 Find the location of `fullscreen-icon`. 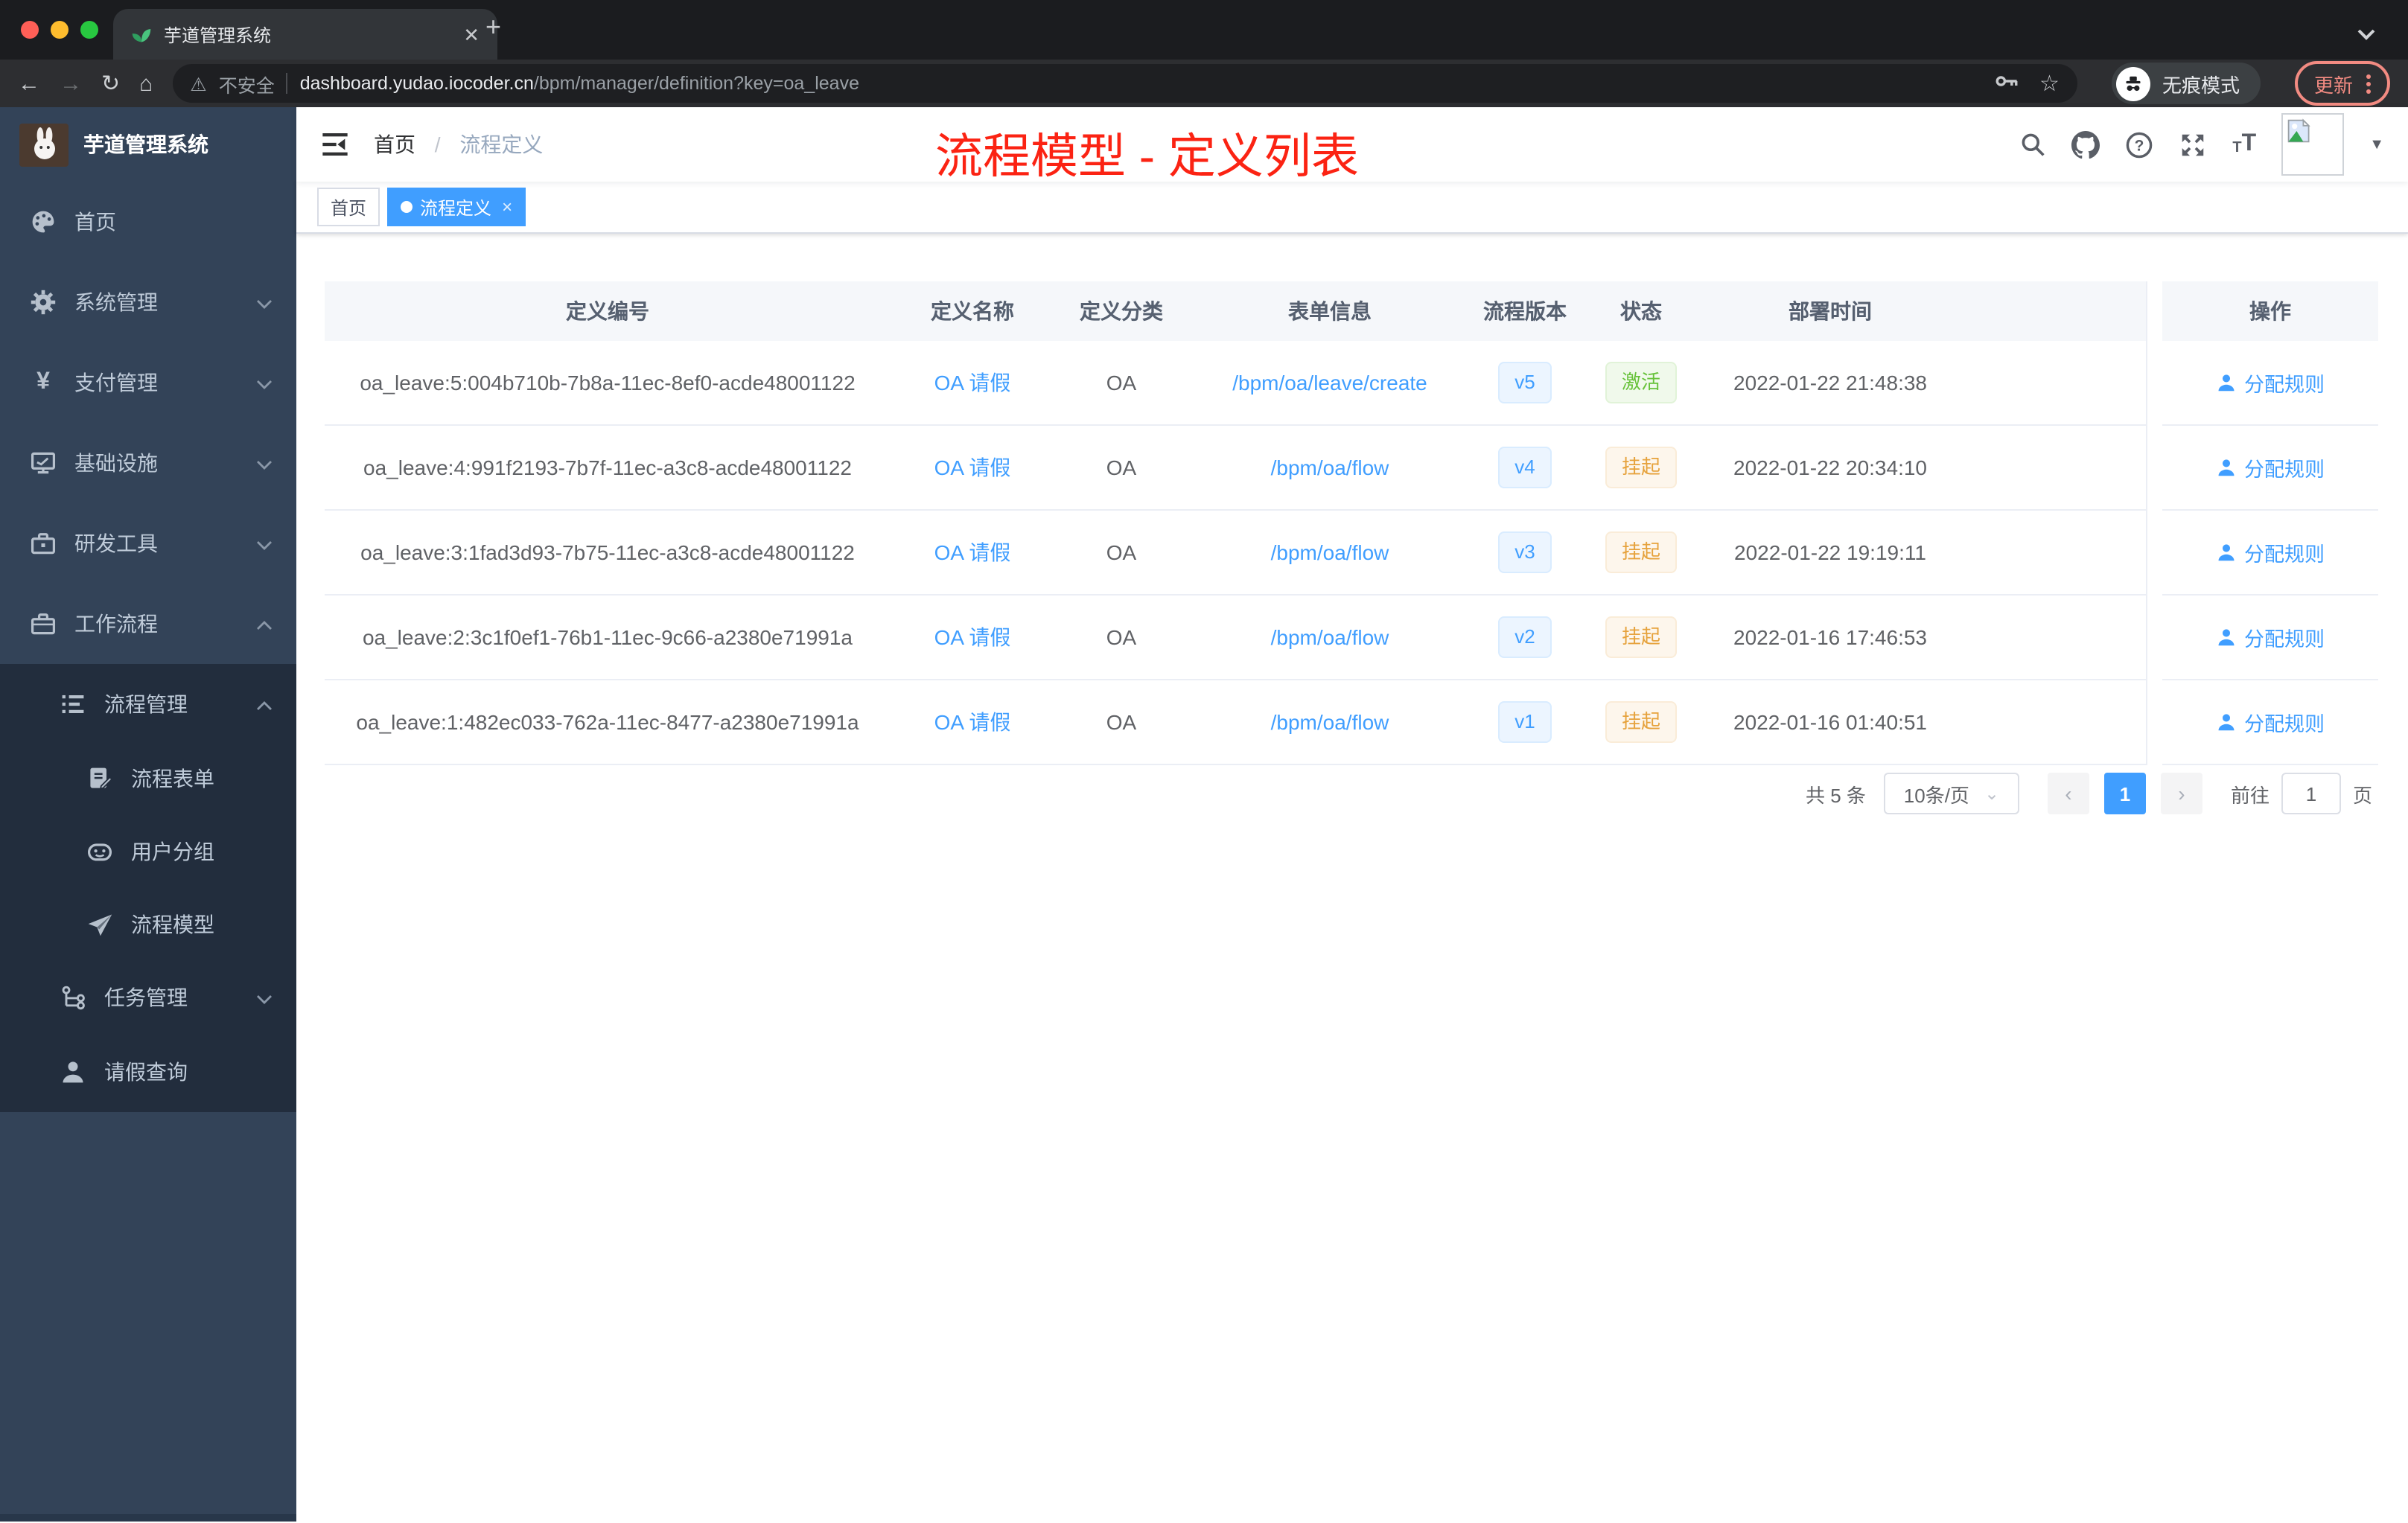

fullscreen-icon is located at coordinates (2193, 144).